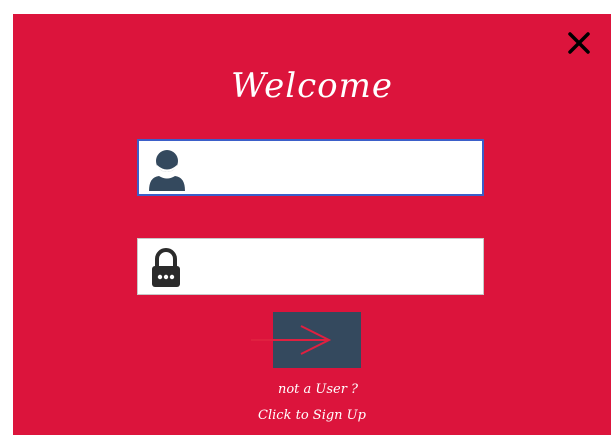 The width and height of the screenshot is (611, 435). Describe the element at coordinates (335, 168) in the screenshot. I see `username-input` at that location.